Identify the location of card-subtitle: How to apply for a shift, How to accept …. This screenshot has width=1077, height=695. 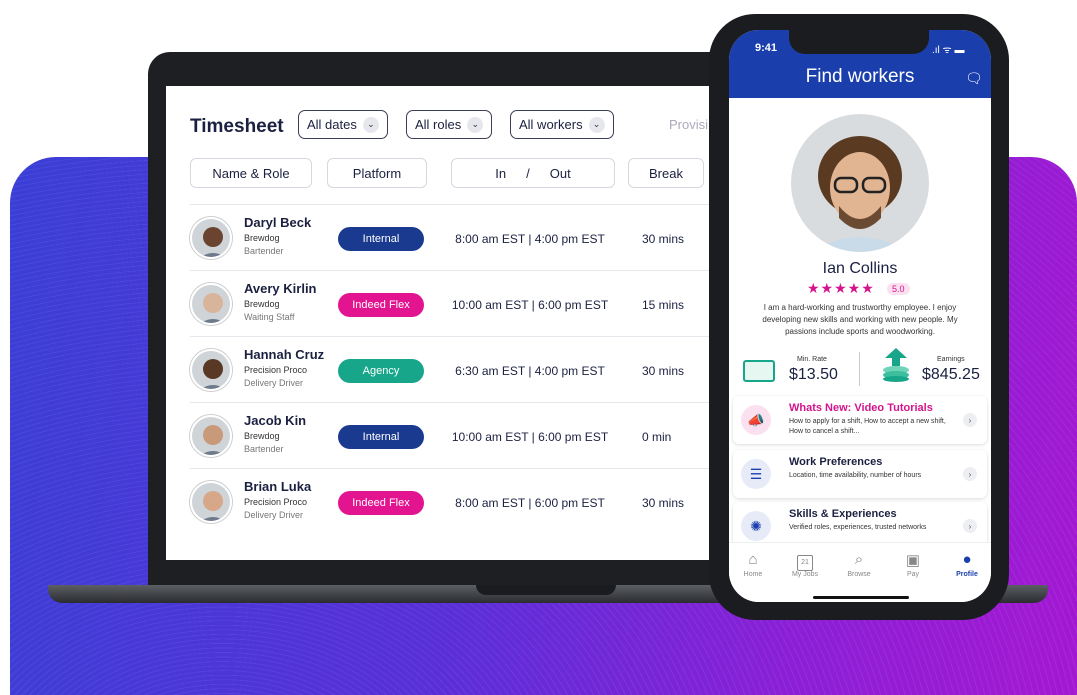
(867, 426).